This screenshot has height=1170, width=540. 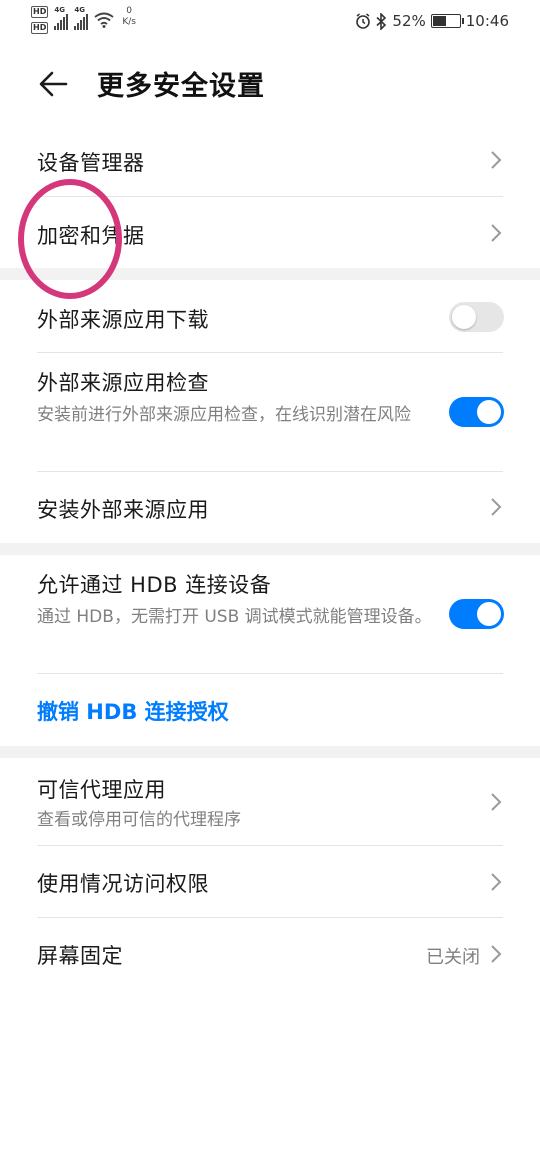 I want to click on screen-pinning-row: 屏幕固定 已关闭, so click(x=270, y=954).